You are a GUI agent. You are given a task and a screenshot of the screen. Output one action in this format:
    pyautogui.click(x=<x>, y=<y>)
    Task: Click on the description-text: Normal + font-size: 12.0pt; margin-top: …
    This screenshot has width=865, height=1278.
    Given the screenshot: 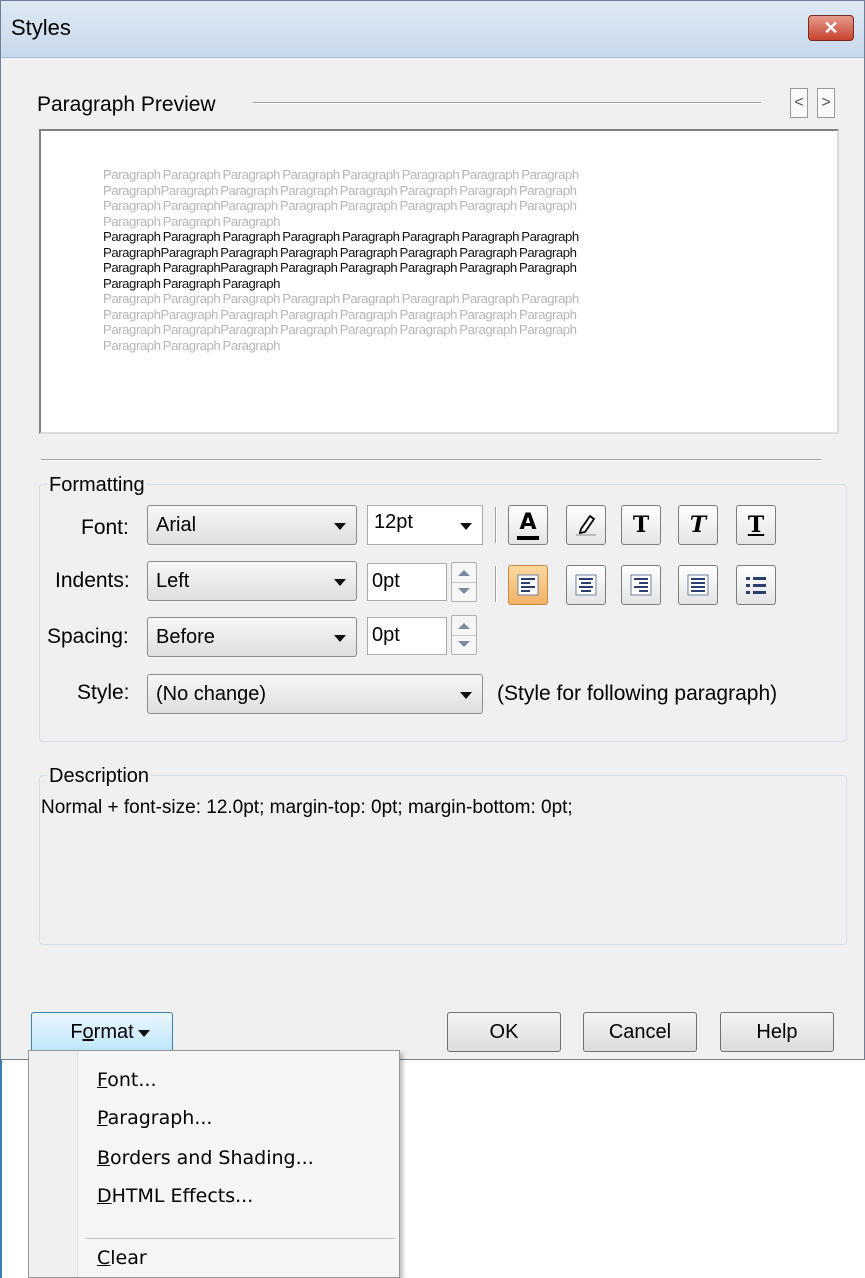 What is the action you would take?
    pyautogui.click(x=307, y=807)
    